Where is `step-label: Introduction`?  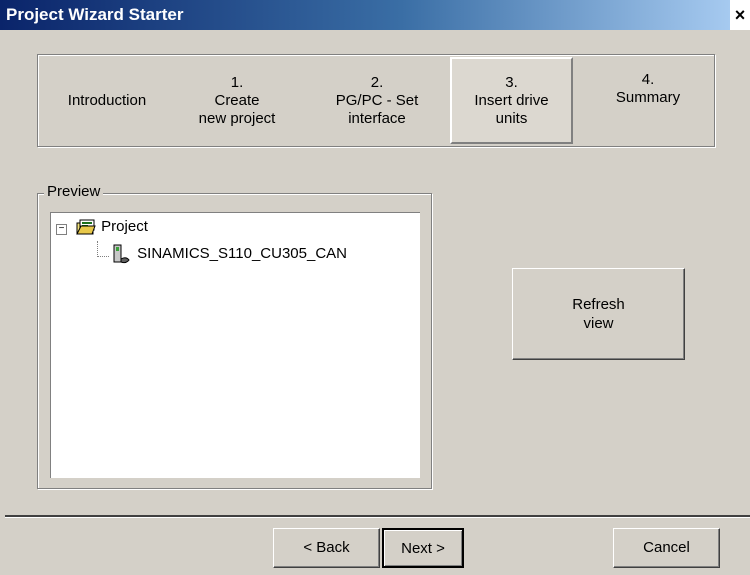 step-label: Introduction is located at coordinates (107, 100).